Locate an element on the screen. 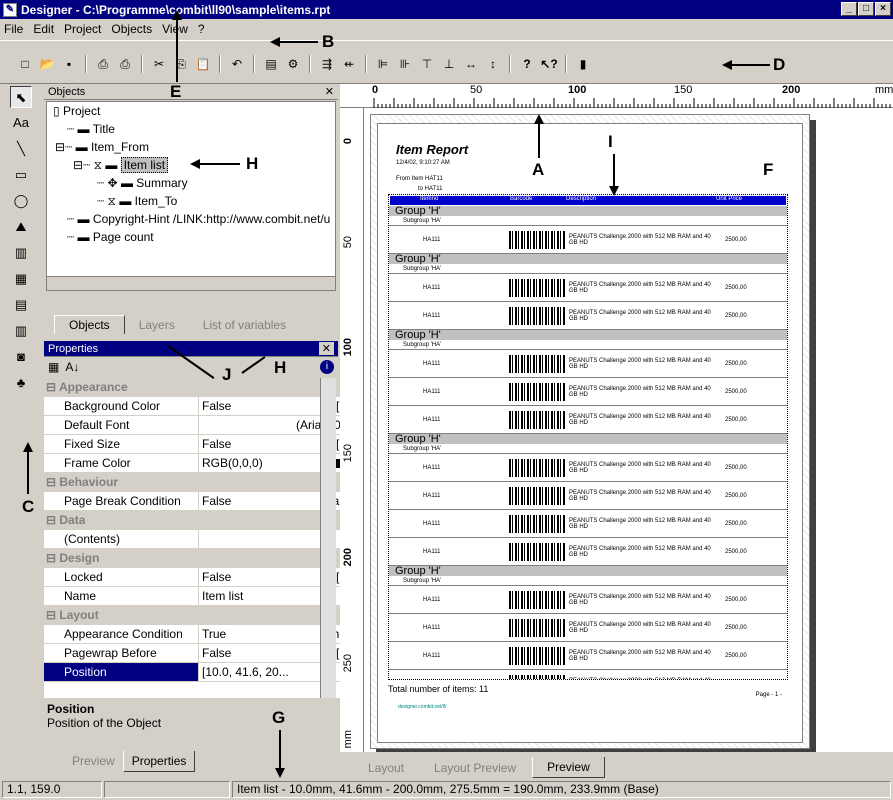 The image size is (893, 800). ole-tool-icon: ◙ is located at coordinates (21, 357).